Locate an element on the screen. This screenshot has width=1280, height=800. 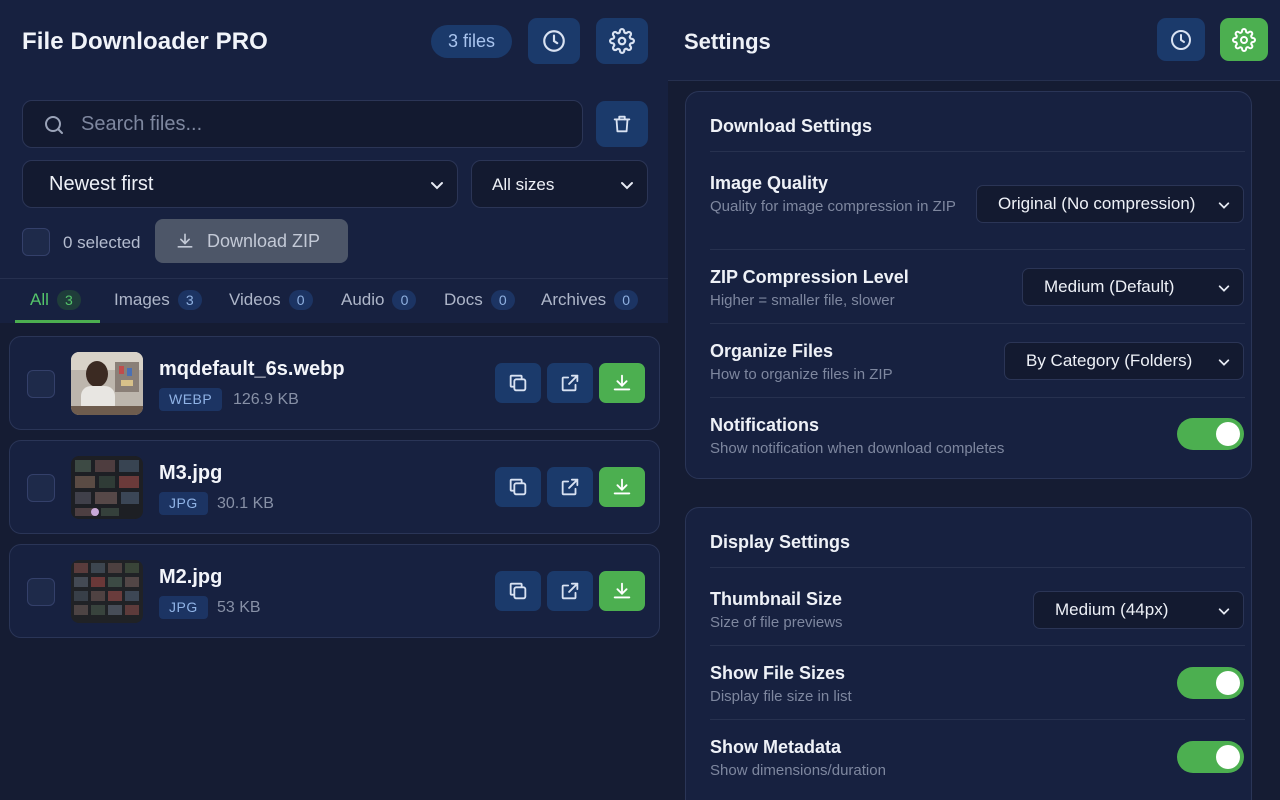
organize-files-select: By Category (Folders) is located at coordinates (1124, 361).